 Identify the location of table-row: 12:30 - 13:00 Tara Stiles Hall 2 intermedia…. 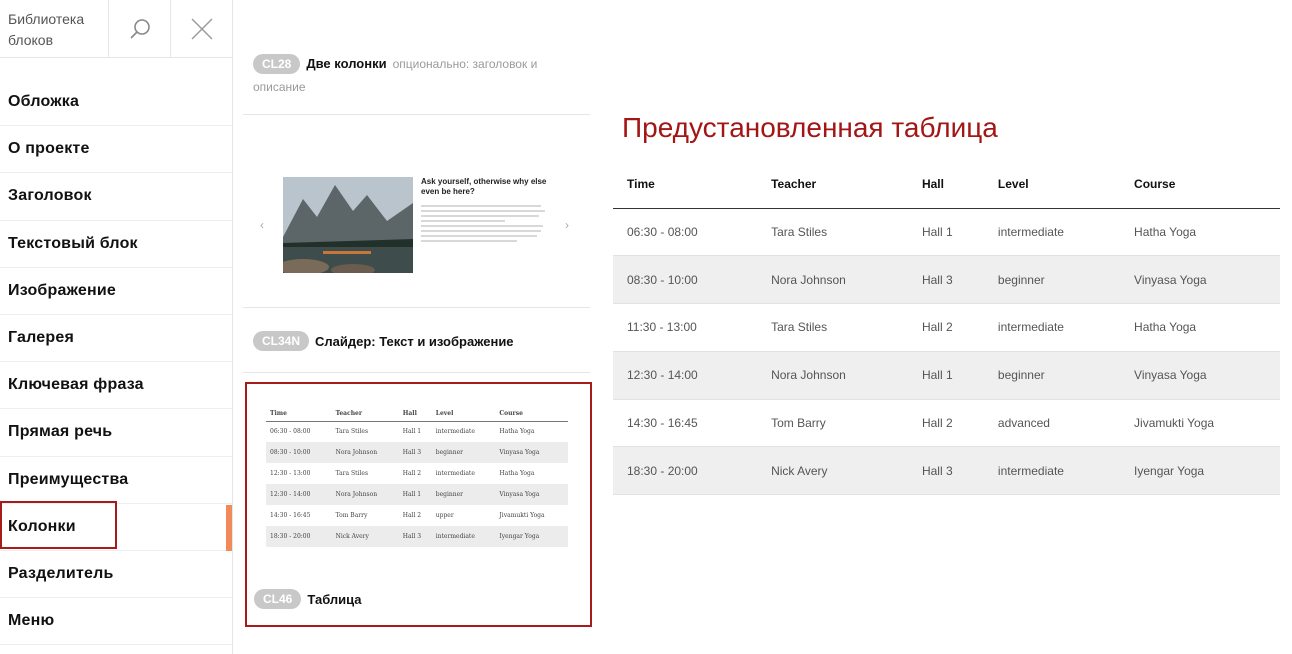
(417, 473).